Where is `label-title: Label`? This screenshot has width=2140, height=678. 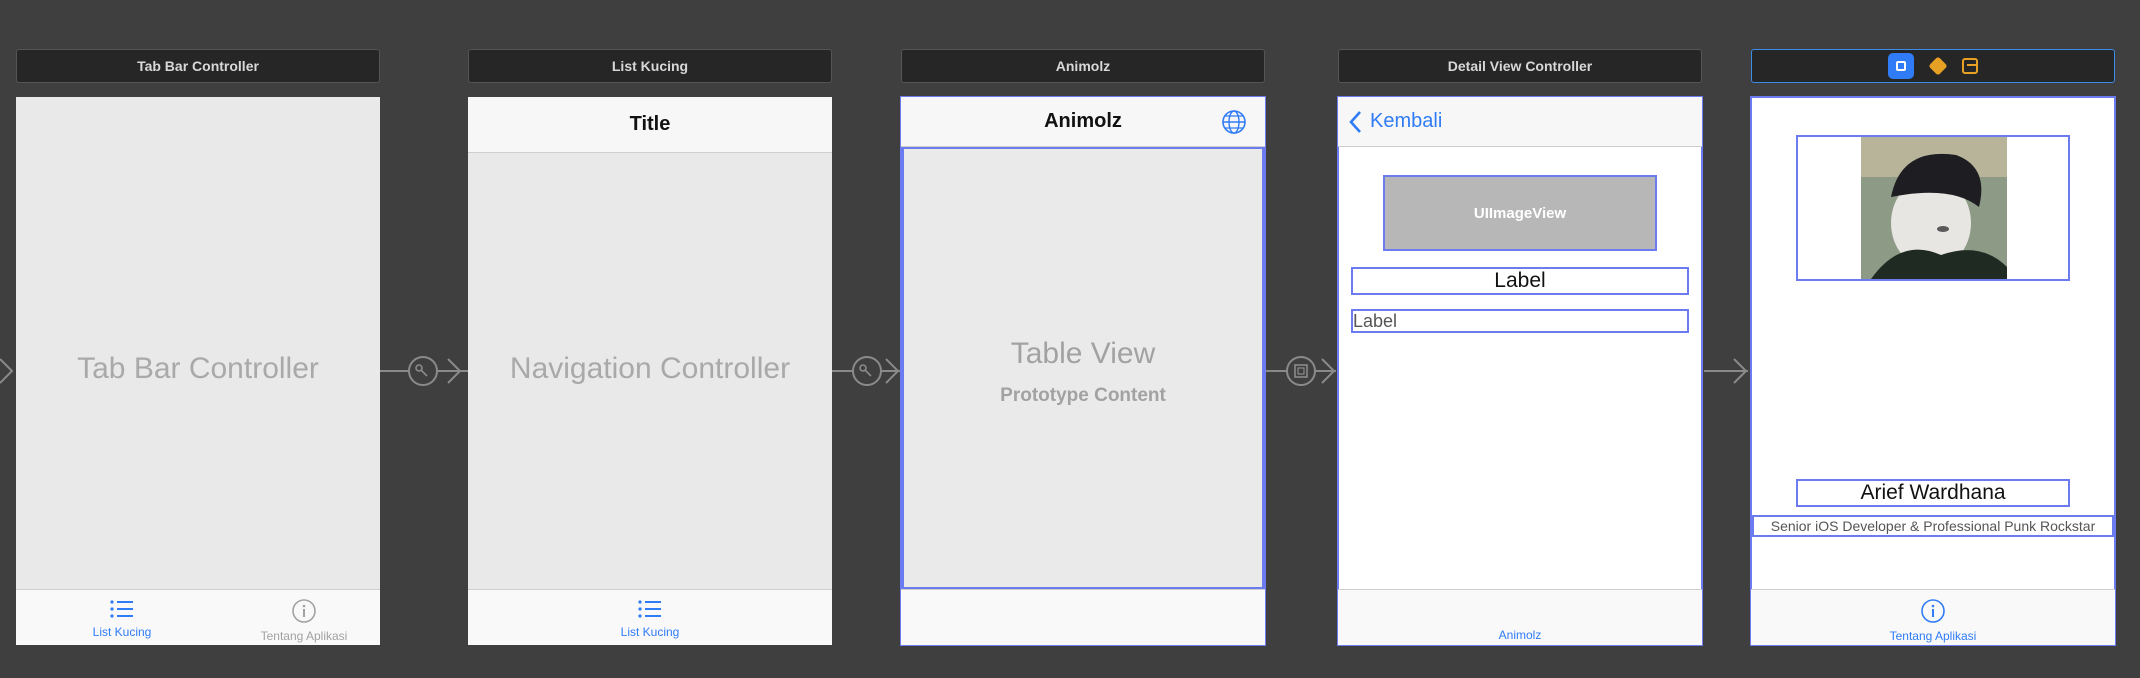
label-title: Label is located at coordinates (1520, 281).